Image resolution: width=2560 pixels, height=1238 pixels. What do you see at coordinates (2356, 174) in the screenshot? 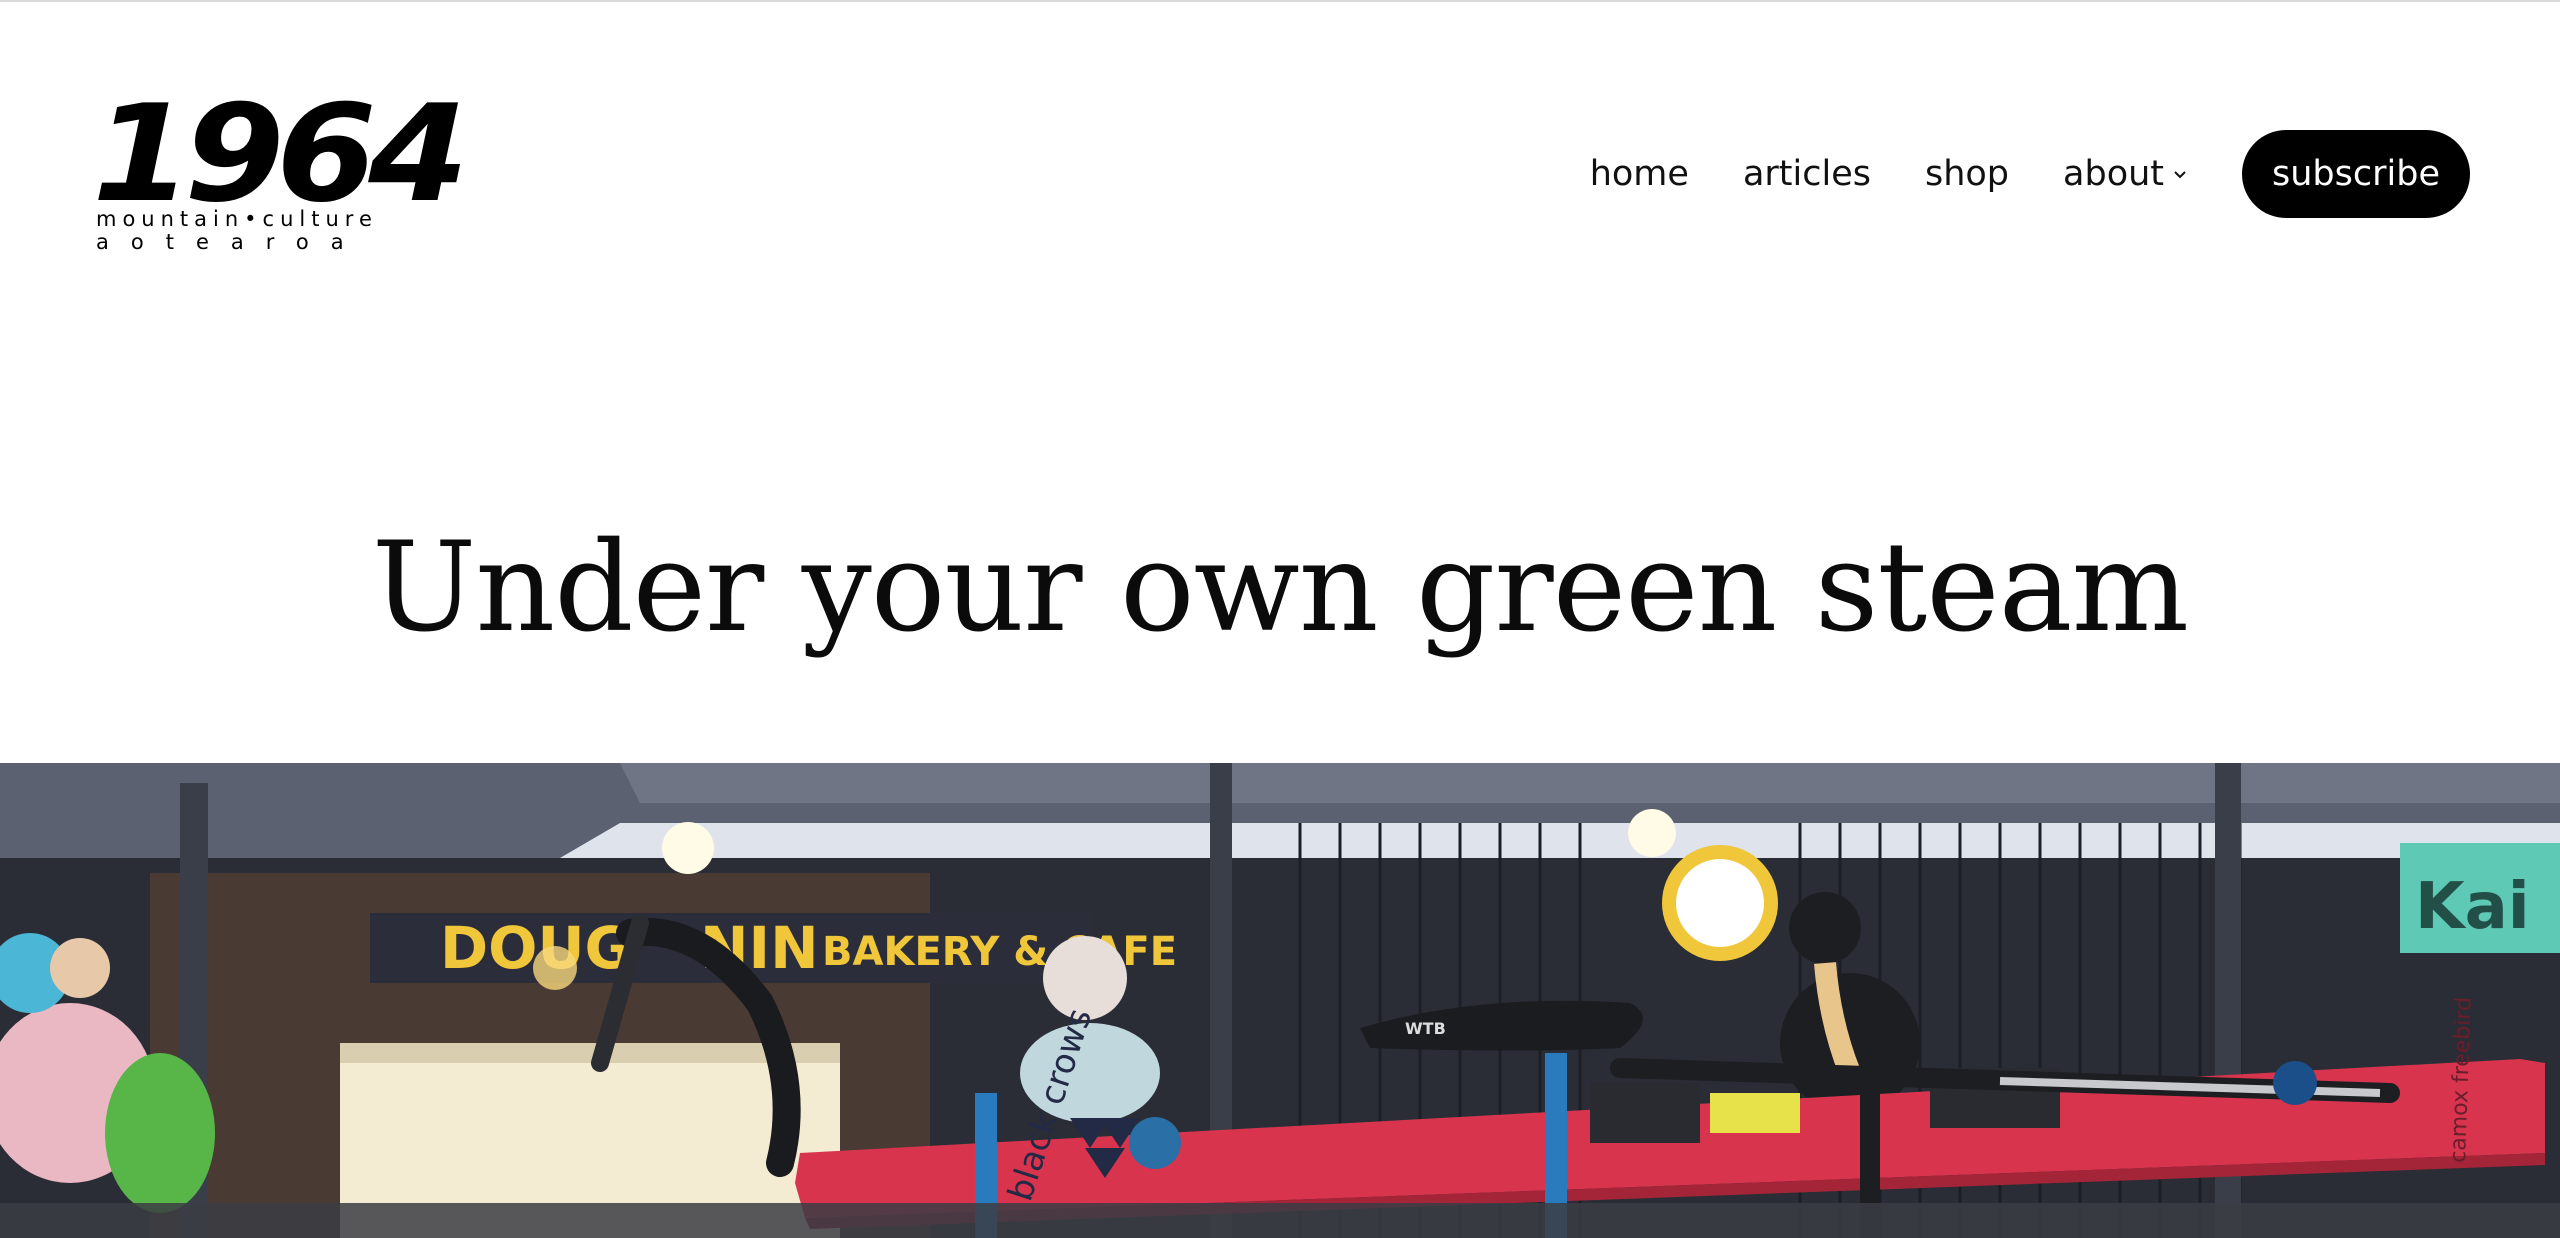
I see `subscribe-button: subscribe` at bounding box center [2356, 174].